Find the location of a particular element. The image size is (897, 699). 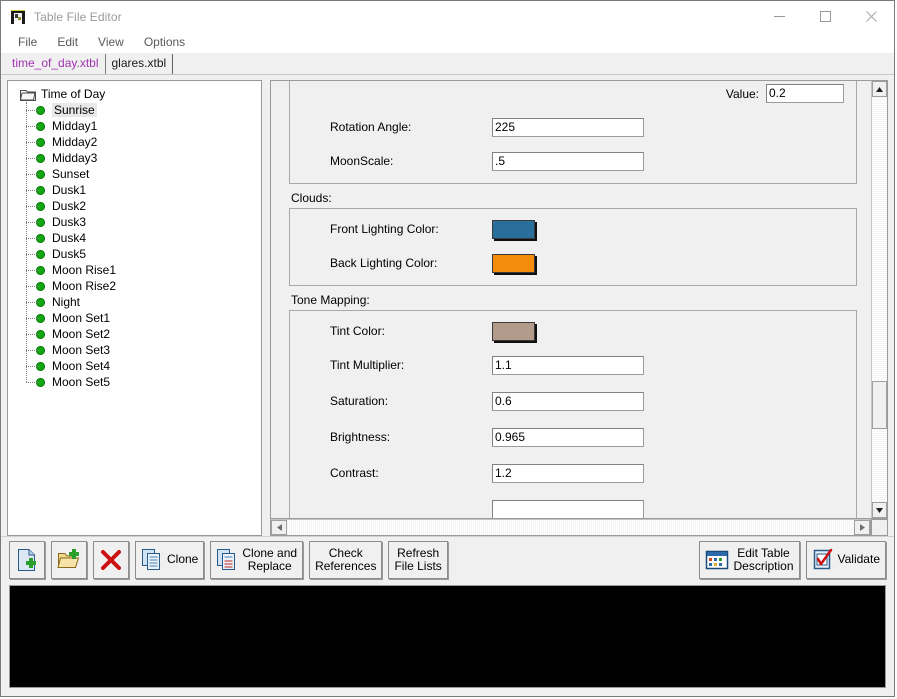

tree-node: Moon Set5 is located at coordinates (134, 382).